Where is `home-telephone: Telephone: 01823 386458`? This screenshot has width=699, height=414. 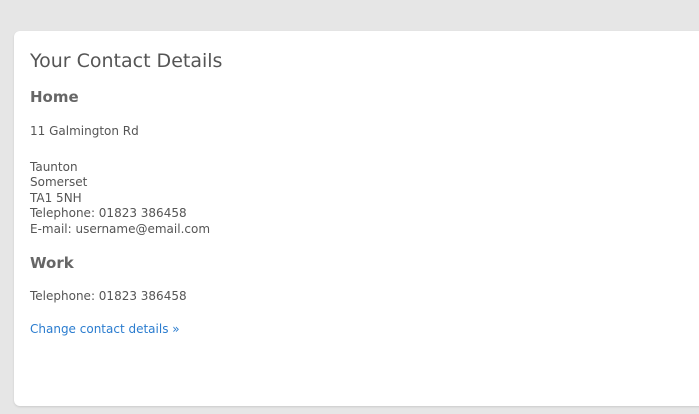
home-telephone: Telephone: 01823 386458 is located at coordinates (108, 213).